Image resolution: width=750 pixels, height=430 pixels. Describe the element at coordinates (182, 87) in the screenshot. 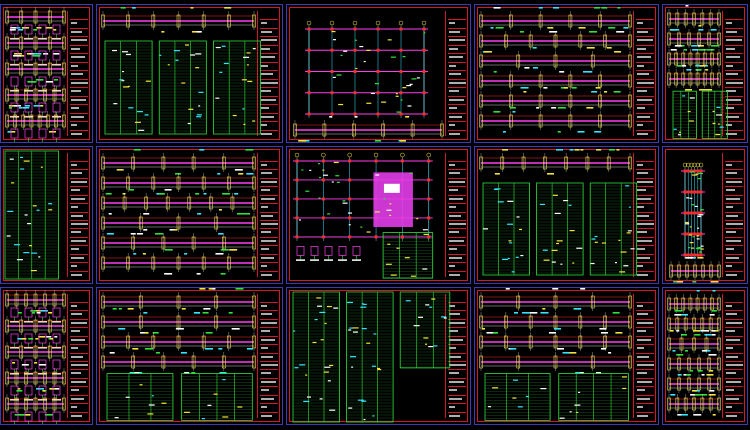

I see `table-border` at that location.